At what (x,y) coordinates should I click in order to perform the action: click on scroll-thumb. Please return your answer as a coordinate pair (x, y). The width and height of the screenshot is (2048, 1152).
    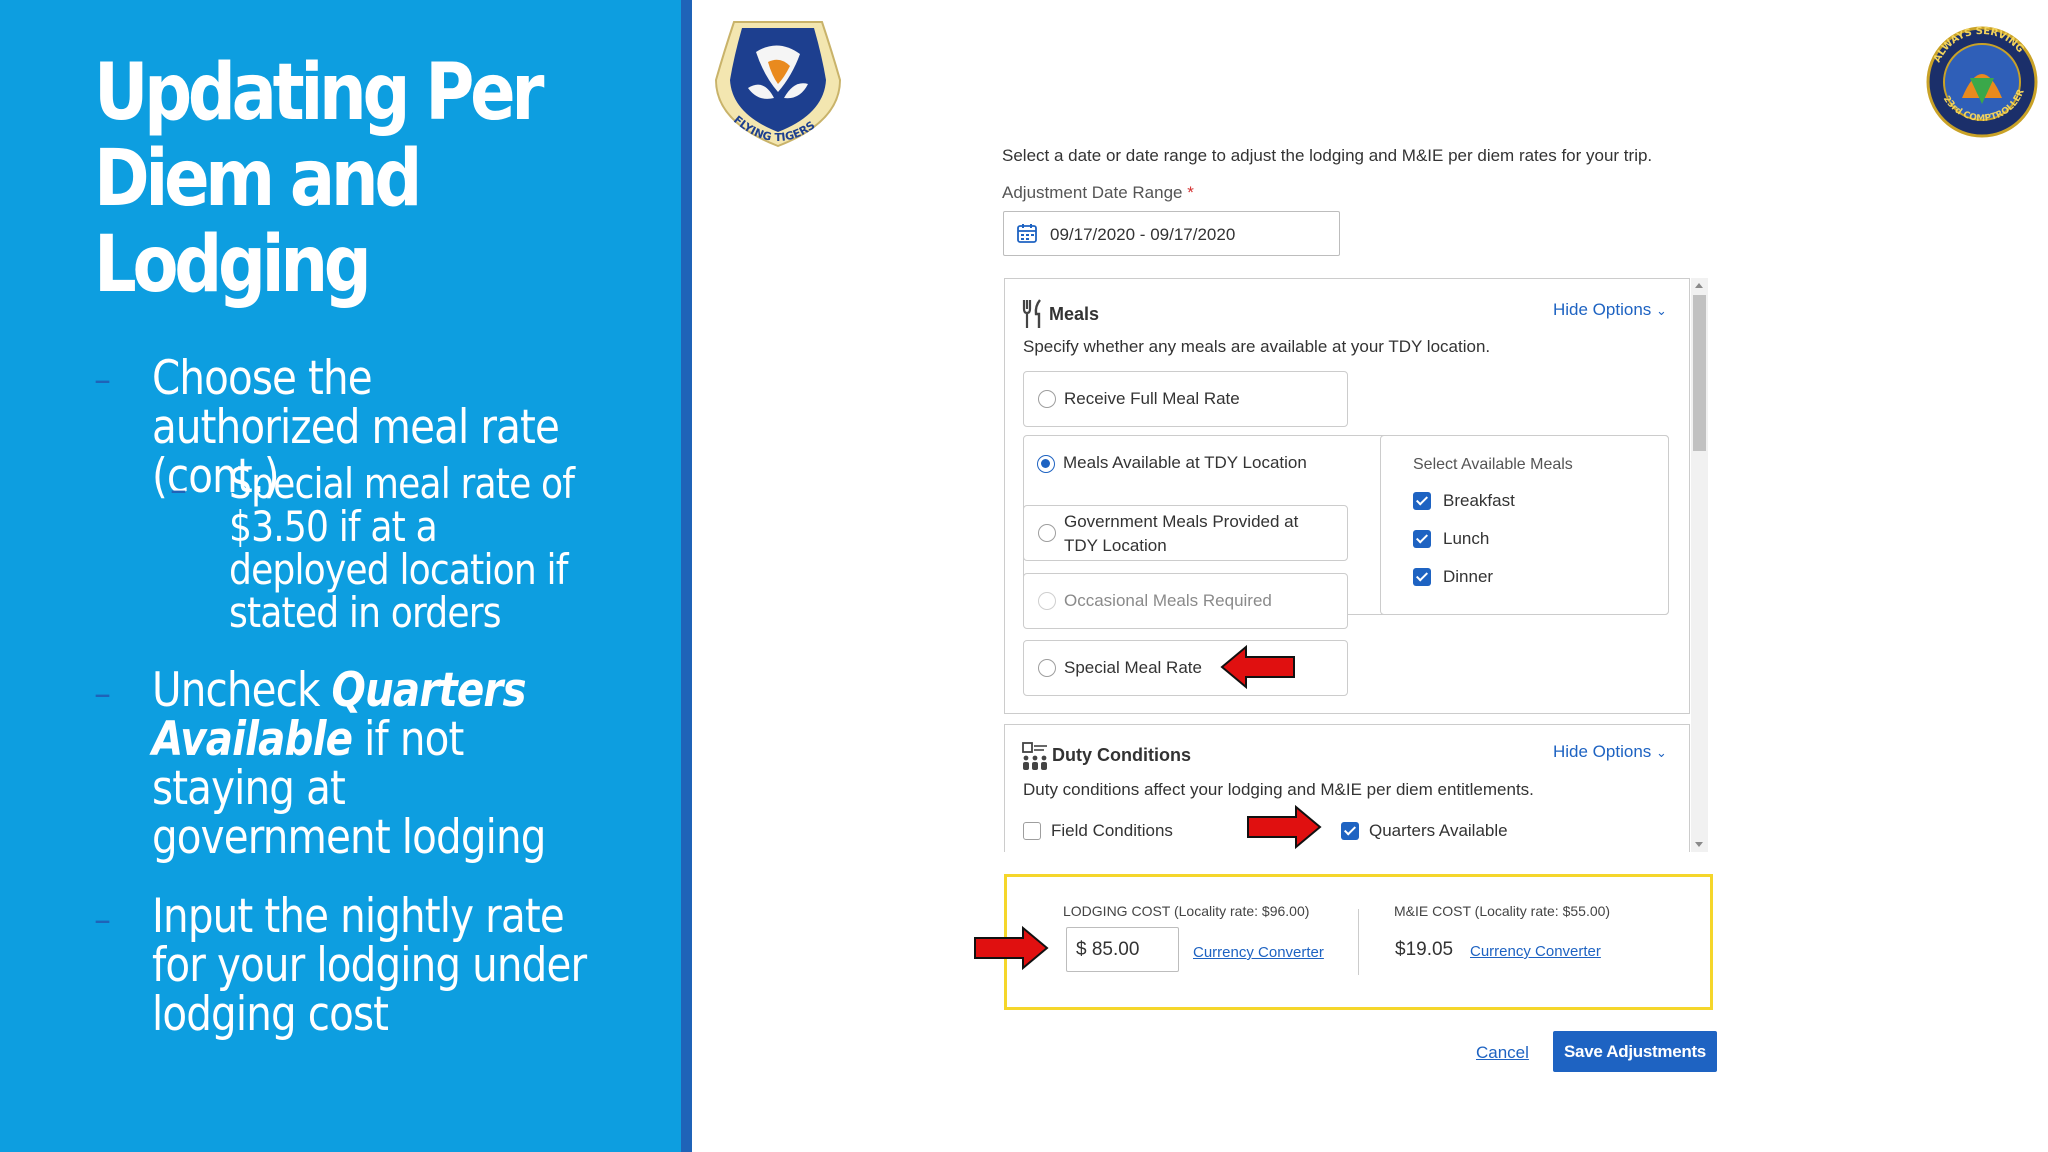
    Looking at the image, I should click on (1699, 373).